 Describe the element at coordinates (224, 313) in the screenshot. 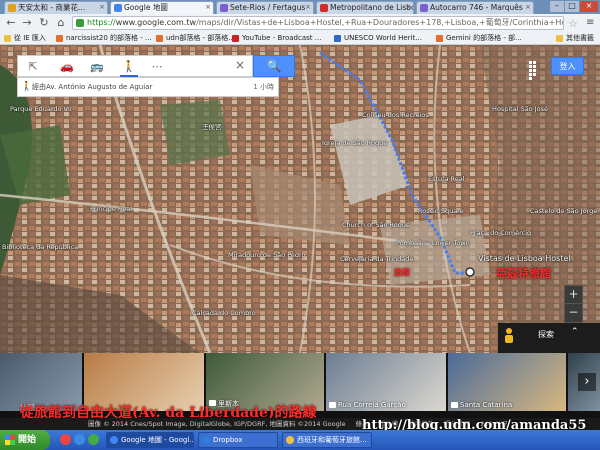

I see `map-label: Calçada do Combro` at that location.